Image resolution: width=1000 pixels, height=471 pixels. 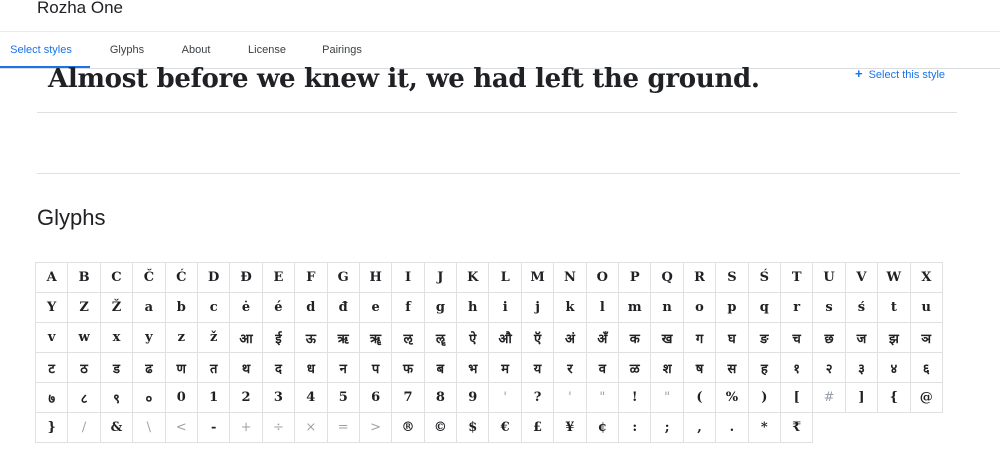 What do you see at coordinates (214, 398) in the screenshot?
I see `glyph-cell: 1` at bounding box center [214, 398].